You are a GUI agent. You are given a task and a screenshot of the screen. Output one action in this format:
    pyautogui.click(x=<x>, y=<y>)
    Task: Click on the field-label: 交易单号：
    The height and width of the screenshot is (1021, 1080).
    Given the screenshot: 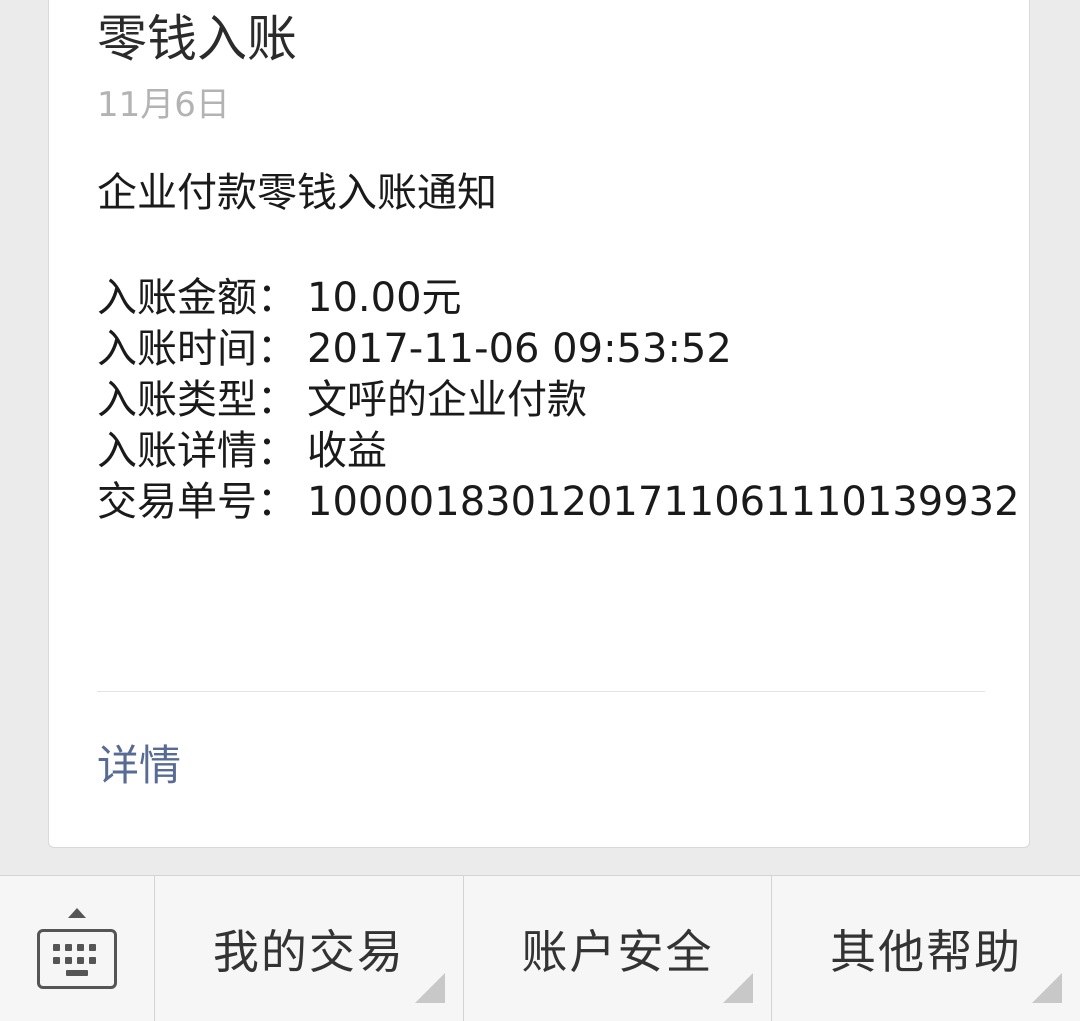 What is the action you would take?
    pyautogui.click(x=197, y=502)
    